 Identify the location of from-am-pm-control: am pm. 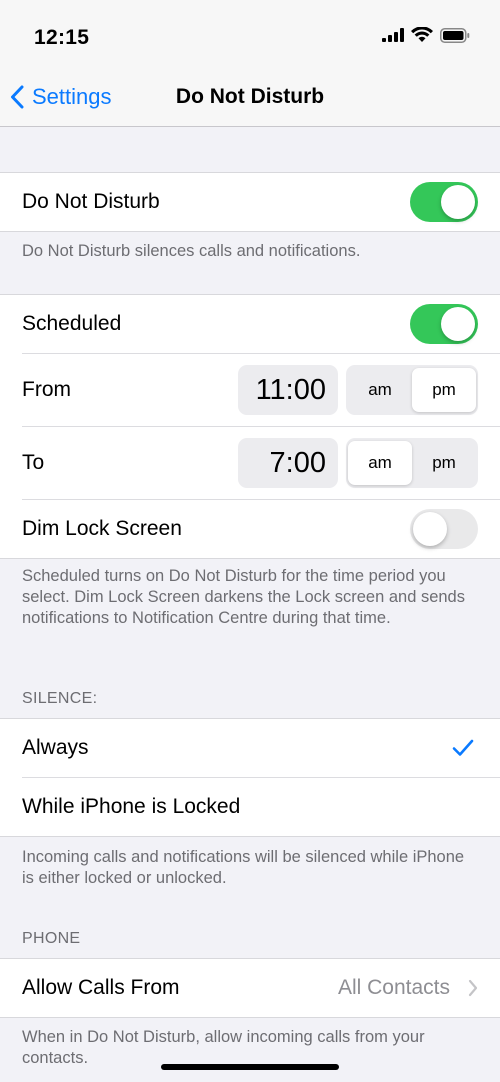
(412, 390).